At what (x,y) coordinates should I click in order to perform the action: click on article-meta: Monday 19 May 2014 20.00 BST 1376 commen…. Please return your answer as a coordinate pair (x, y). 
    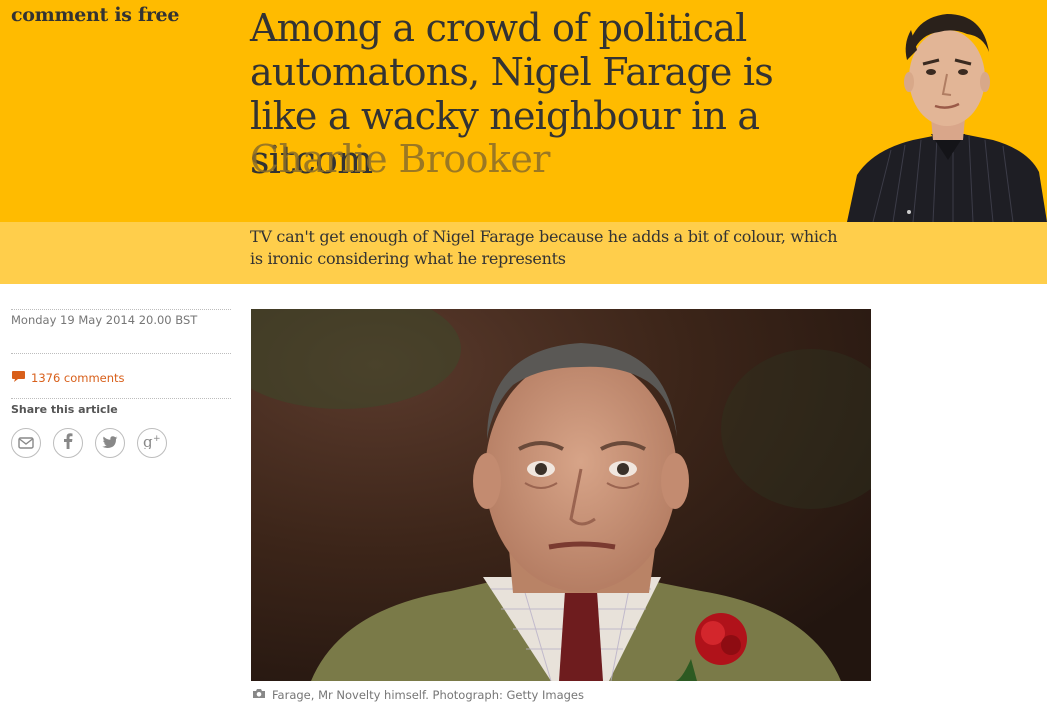
    Looking at the image, I should click on (121, 383).